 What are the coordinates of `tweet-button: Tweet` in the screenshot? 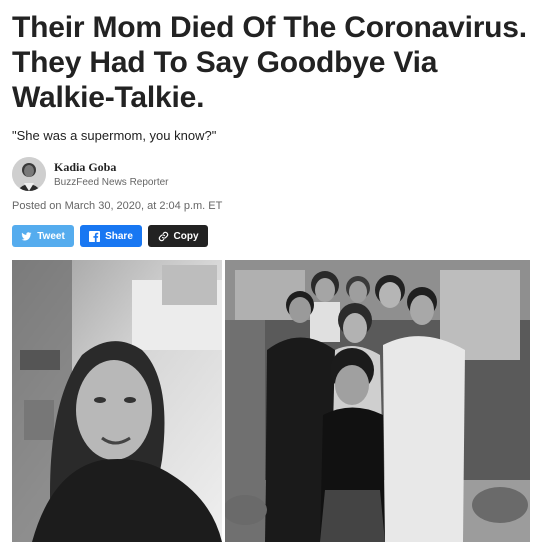 It's located at (43, 236).